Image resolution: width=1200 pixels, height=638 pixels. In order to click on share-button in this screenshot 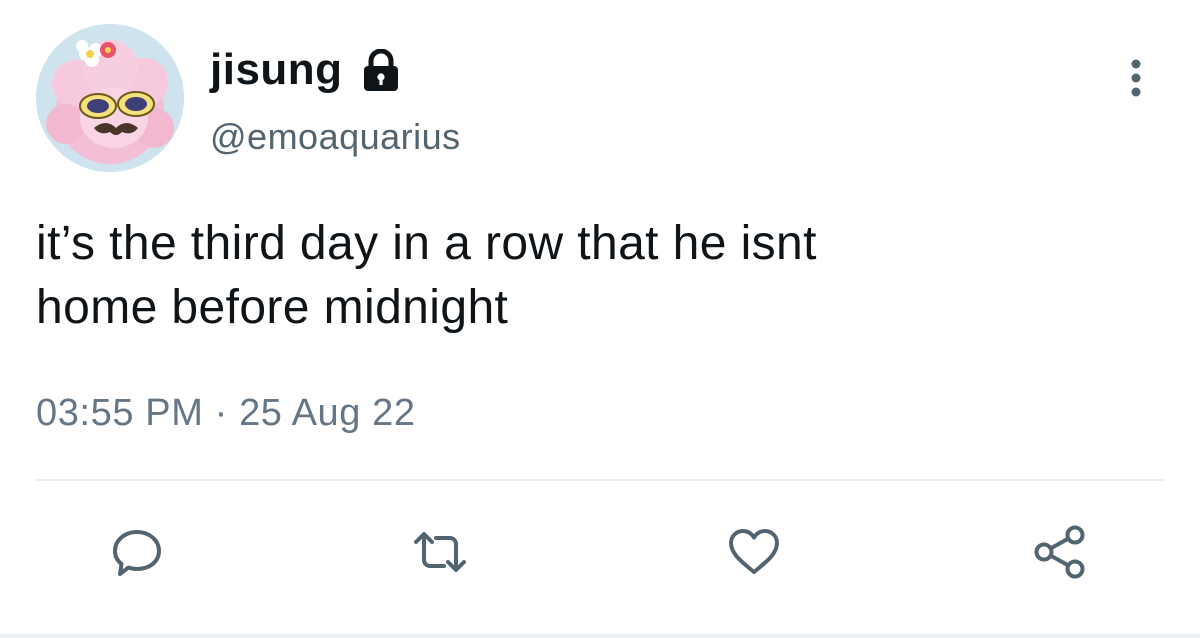, I will do `click(1060, 552)`.